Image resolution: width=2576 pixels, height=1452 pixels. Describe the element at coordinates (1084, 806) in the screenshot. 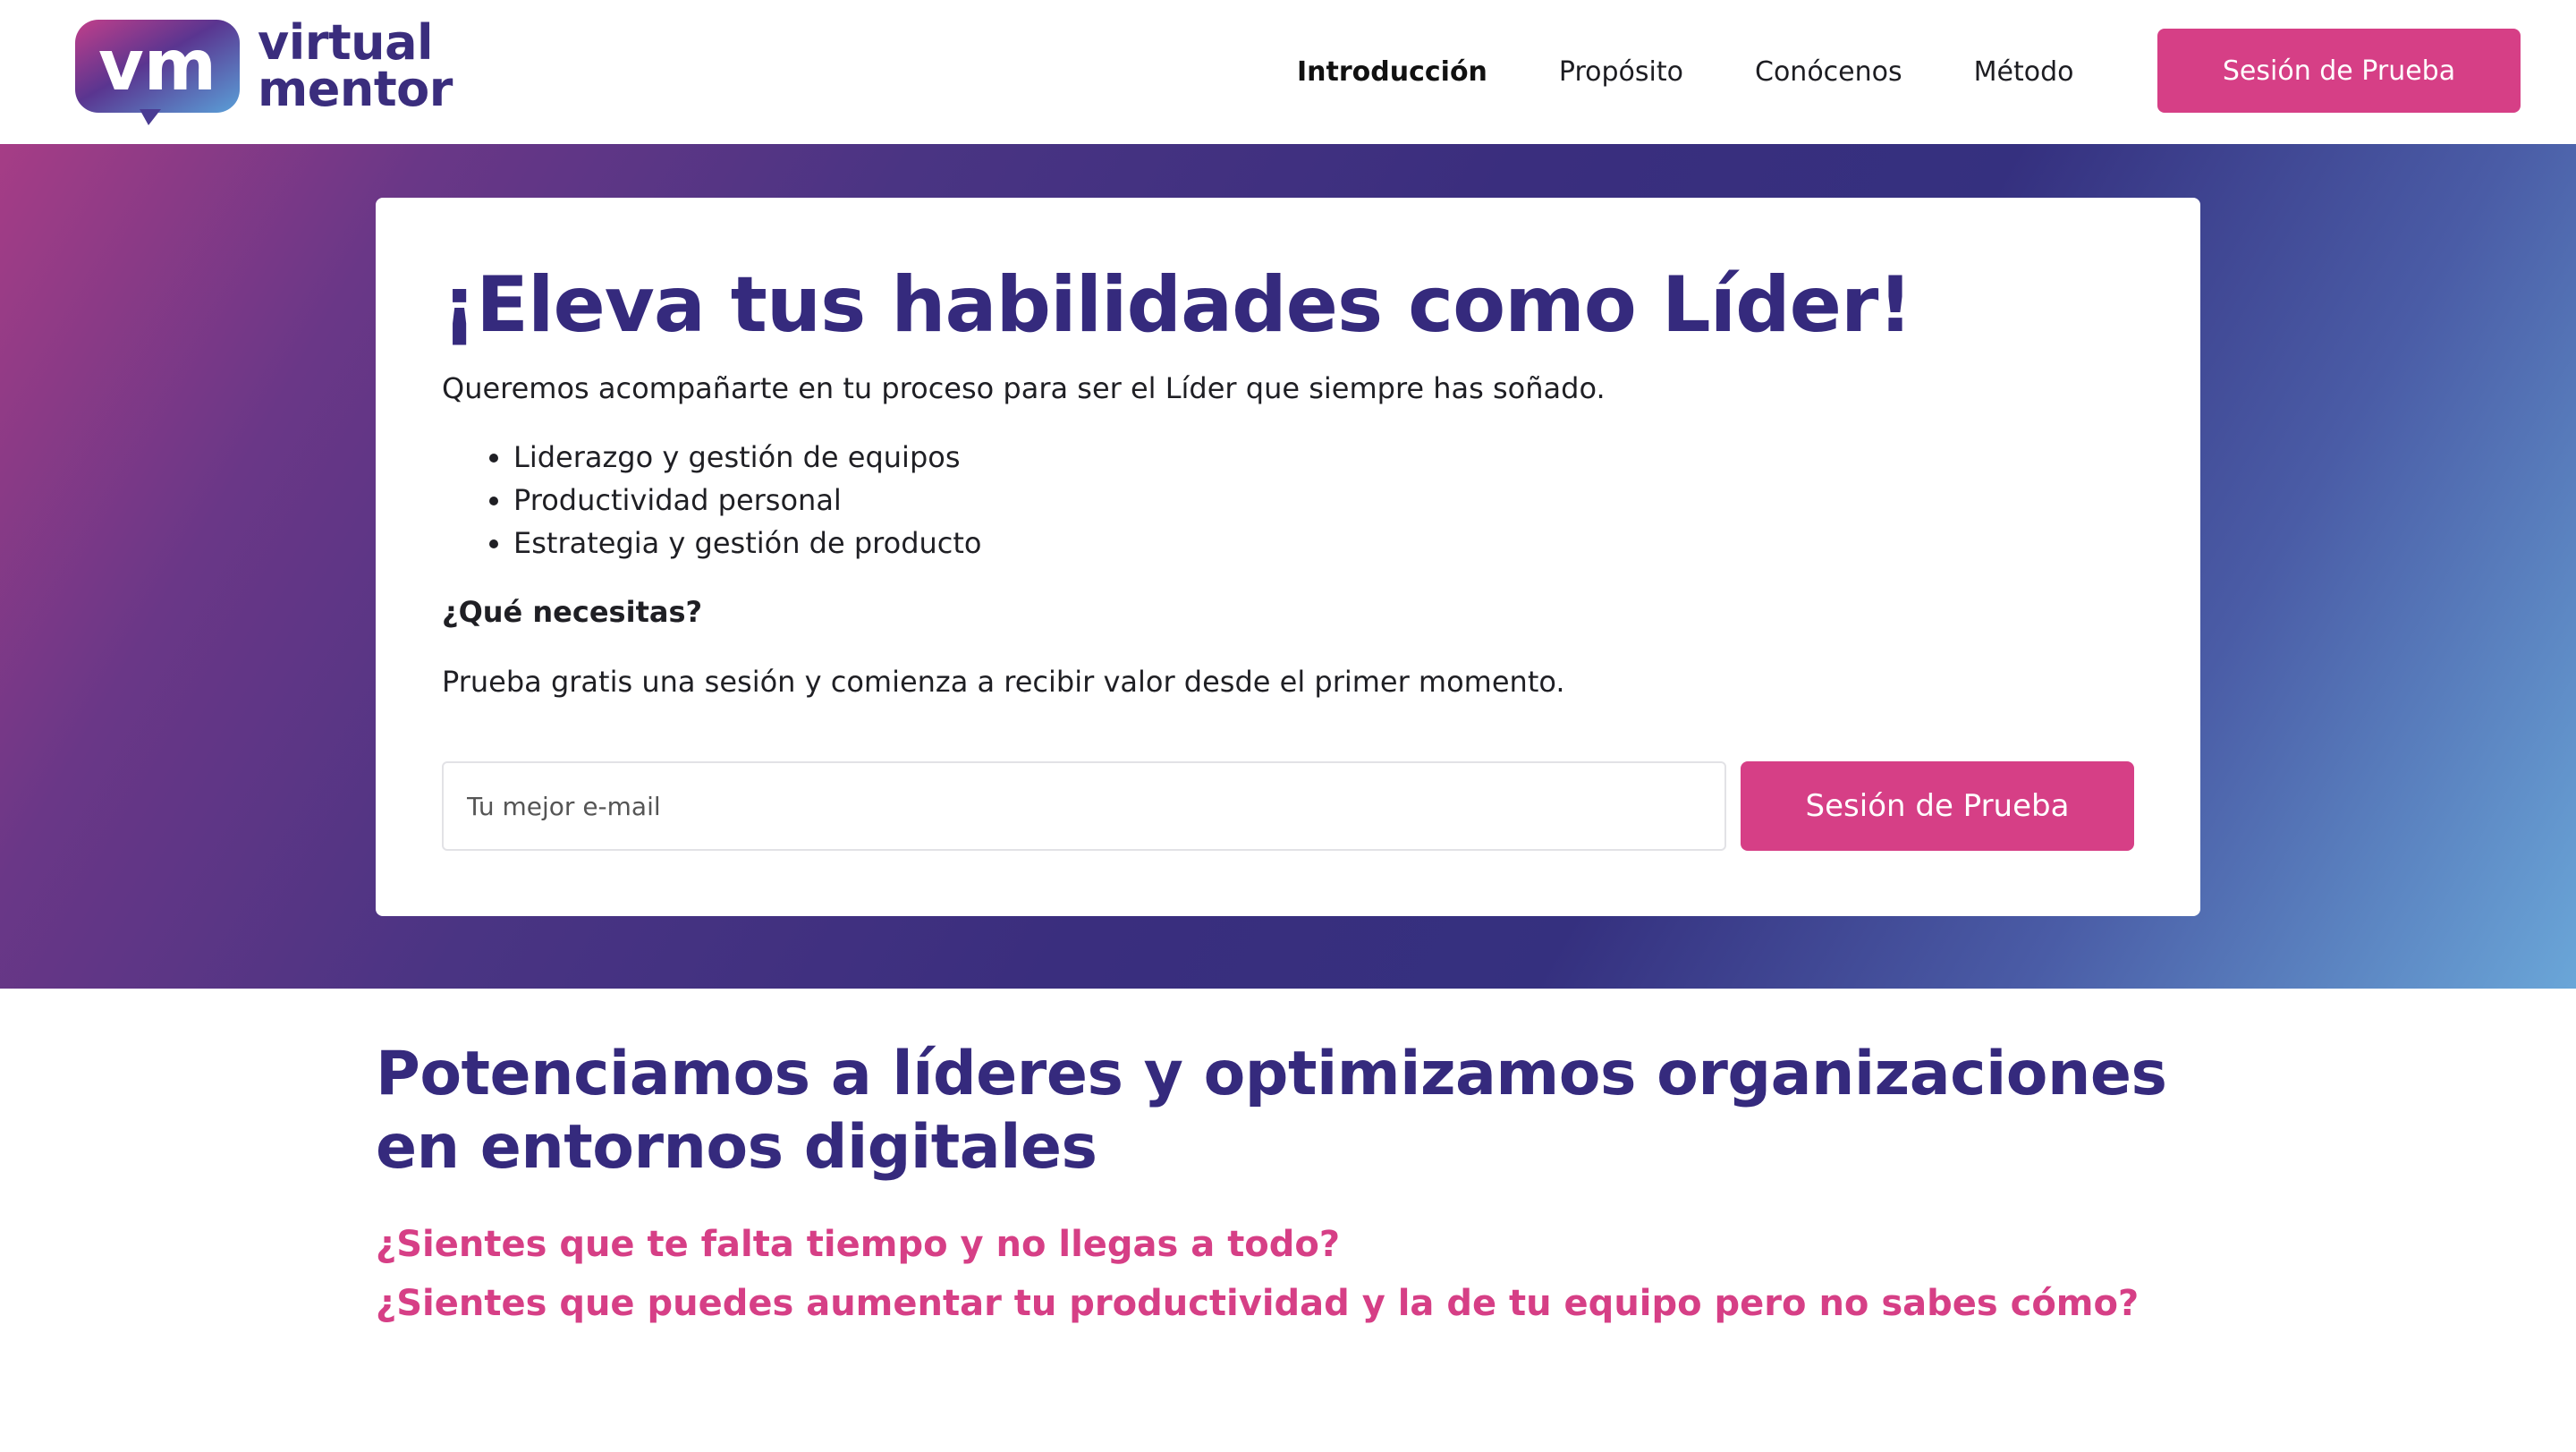

I see `email-input` at that location.